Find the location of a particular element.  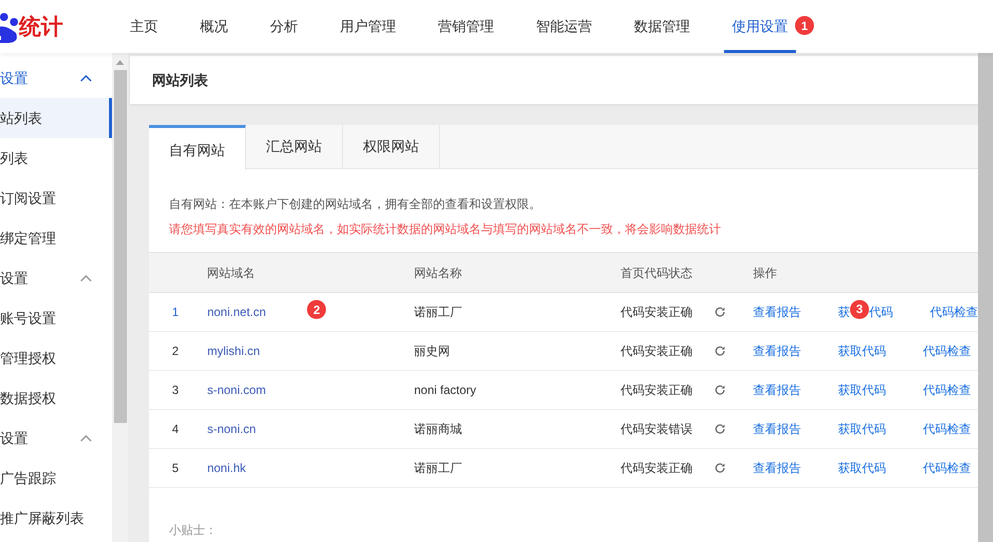

column-header: 网站域名 is located at coordinates (310, 272).